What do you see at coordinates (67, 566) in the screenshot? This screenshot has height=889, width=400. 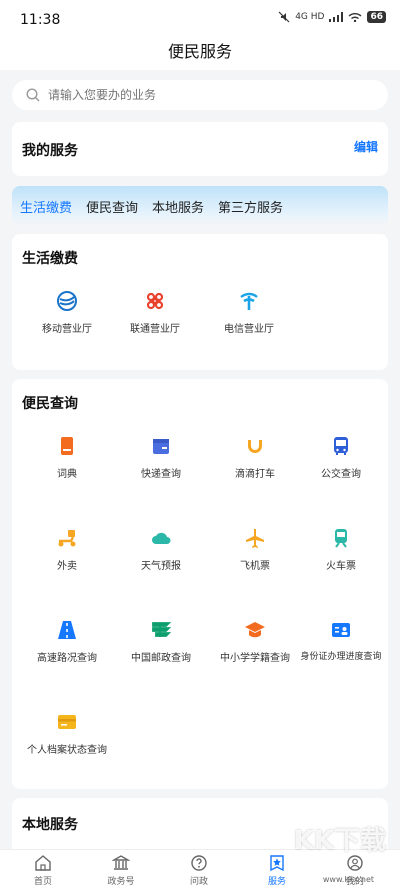 I see `grid-item-label: 外卖` at bounding box center [67, 566].